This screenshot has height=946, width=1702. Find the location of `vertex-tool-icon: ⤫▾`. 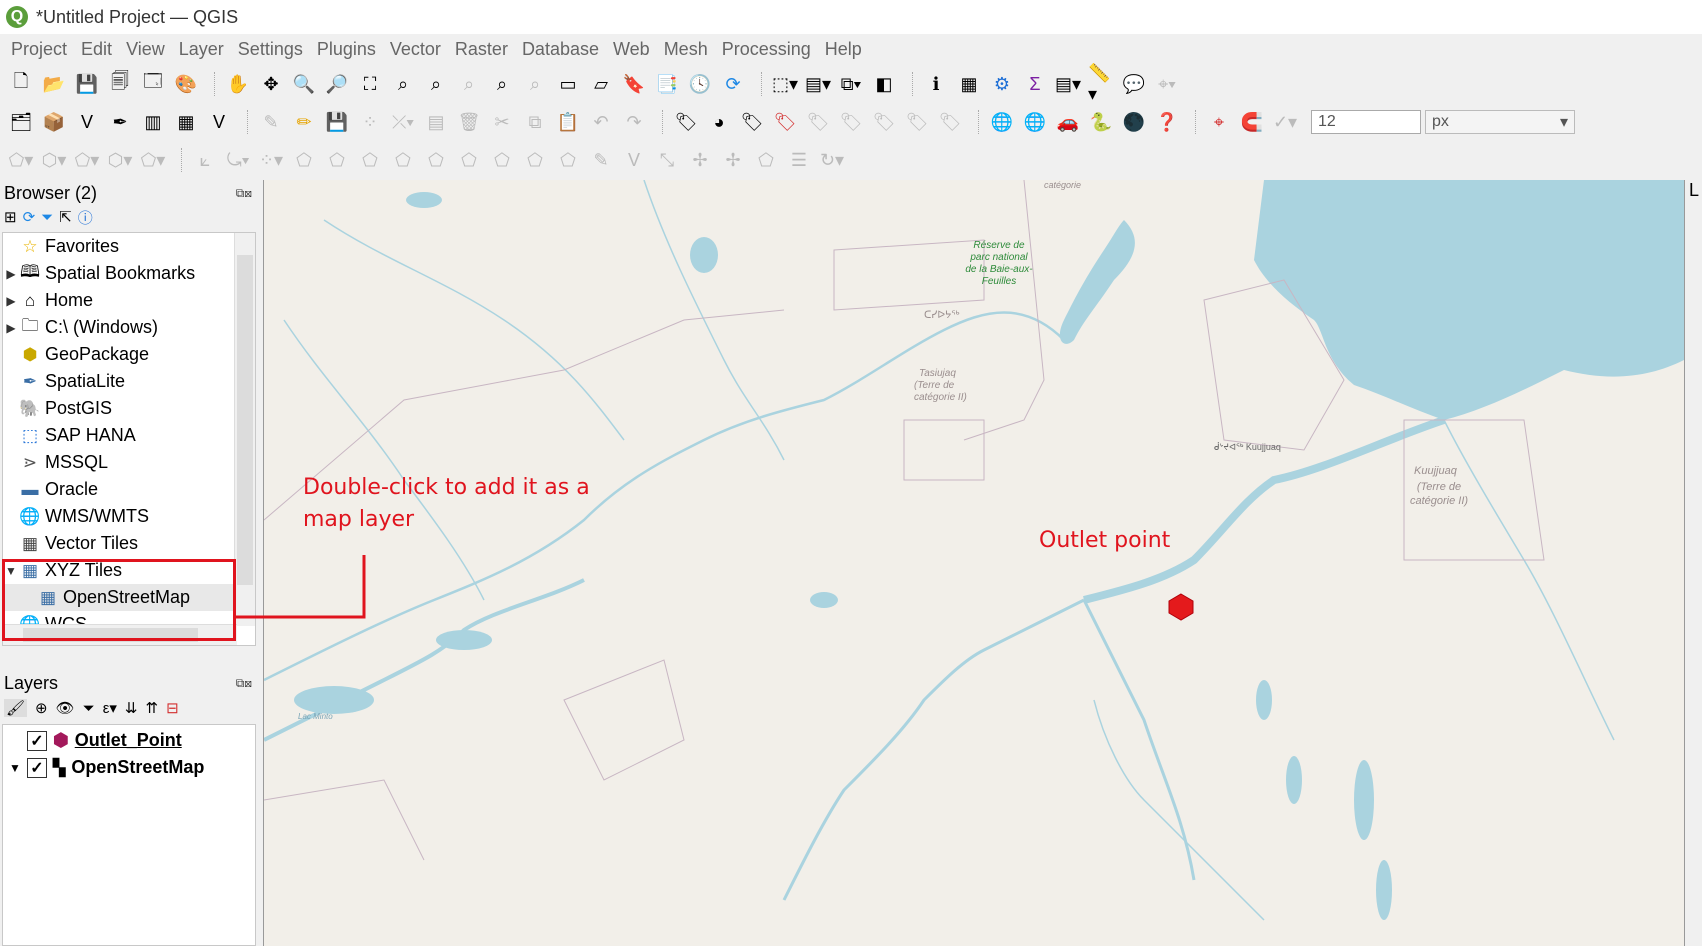

vertex-tool-icon: ⤫▾ is located at coordinates (403, 122).